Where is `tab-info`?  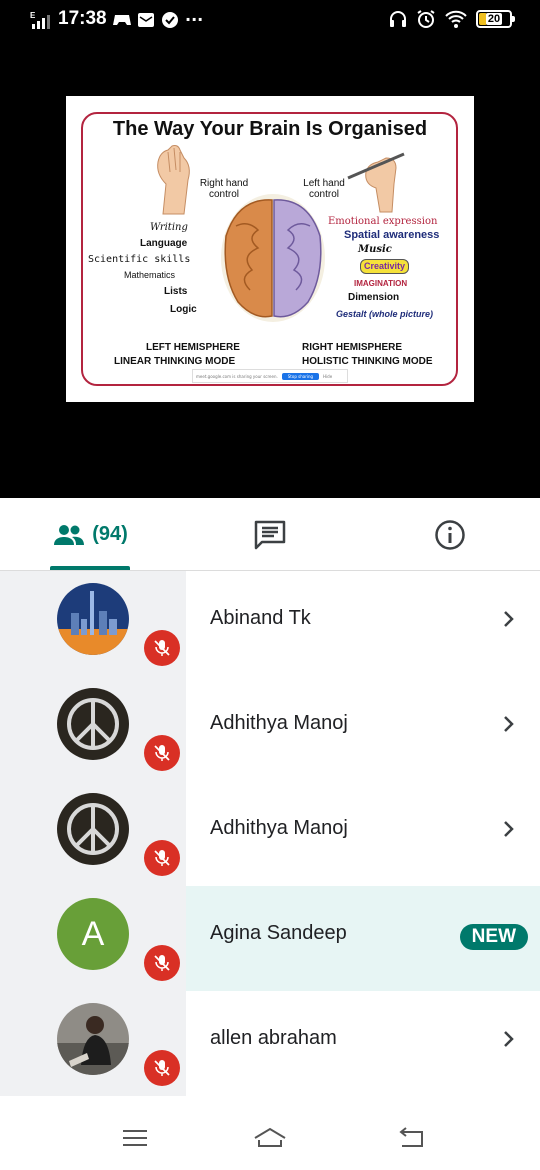 tab-info is located at coordinates (450, 534).